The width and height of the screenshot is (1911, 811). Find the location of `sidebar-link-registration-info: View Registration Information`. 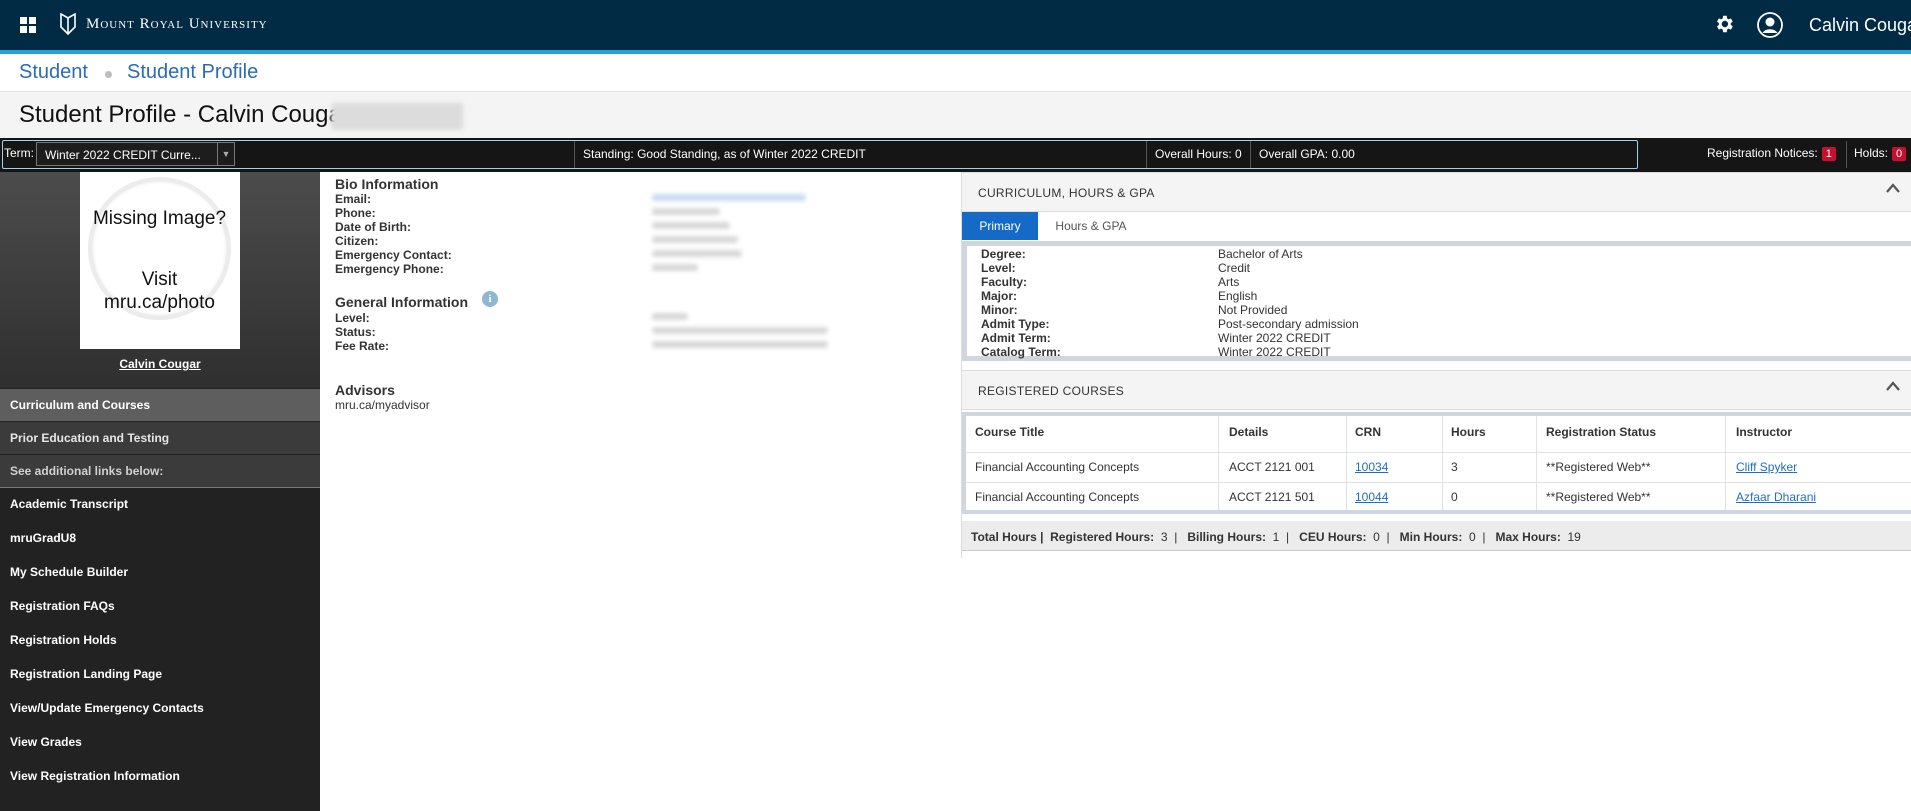

sidebar-link-registration-info: View Registration Information is located at coordinates (95, 776).